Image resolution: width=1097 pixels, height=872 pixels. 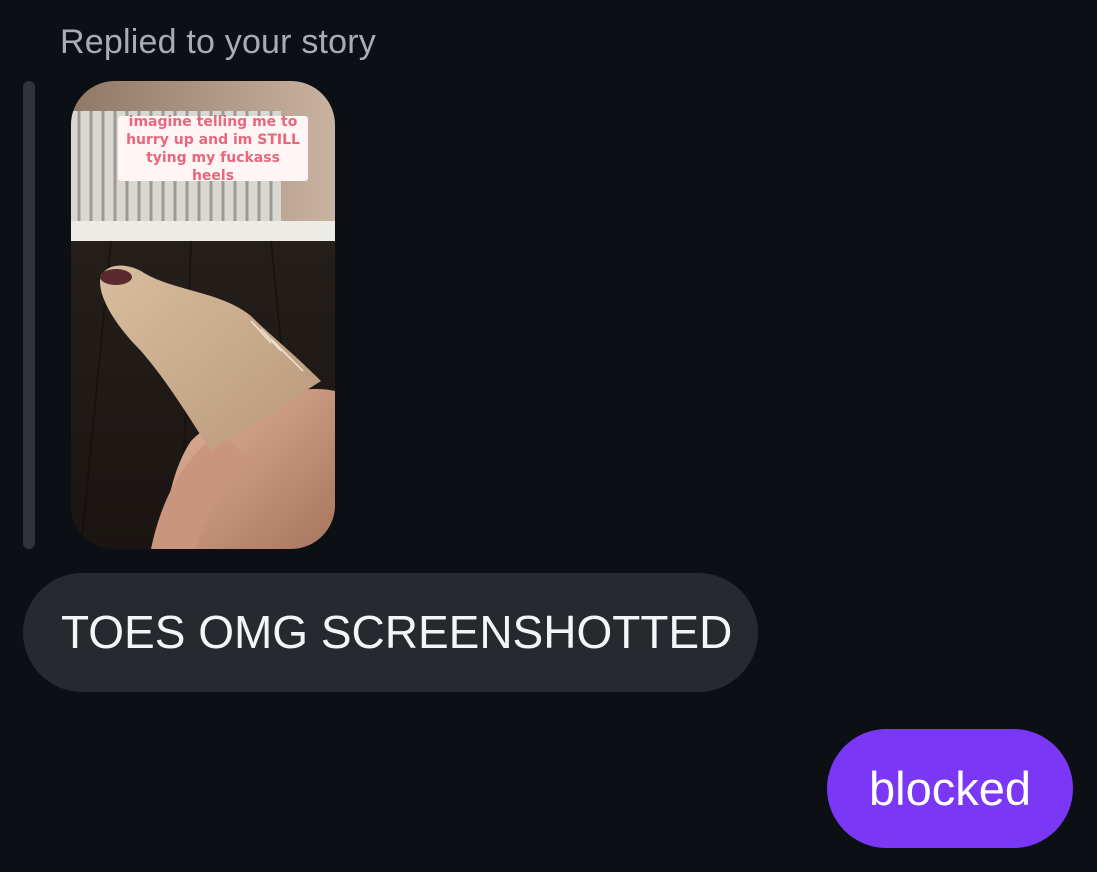 What do you see at coordinates (218, 42) in the screenshot?
I see `story-reply-caption: Replied to your story` at bounding box center [218, 42].